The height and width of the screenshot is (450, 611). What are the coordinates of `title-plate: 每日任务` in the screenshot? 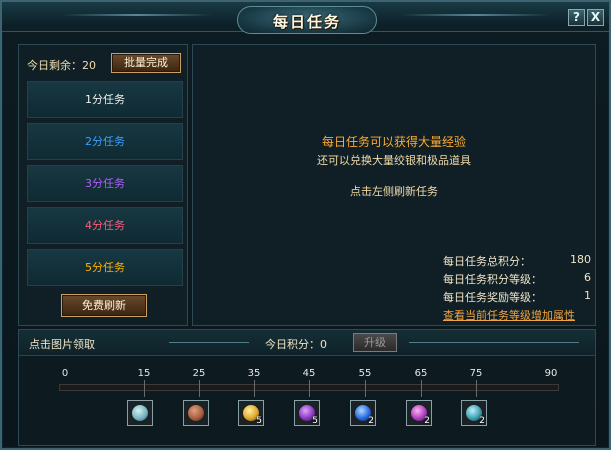 It's located at (307, 20).